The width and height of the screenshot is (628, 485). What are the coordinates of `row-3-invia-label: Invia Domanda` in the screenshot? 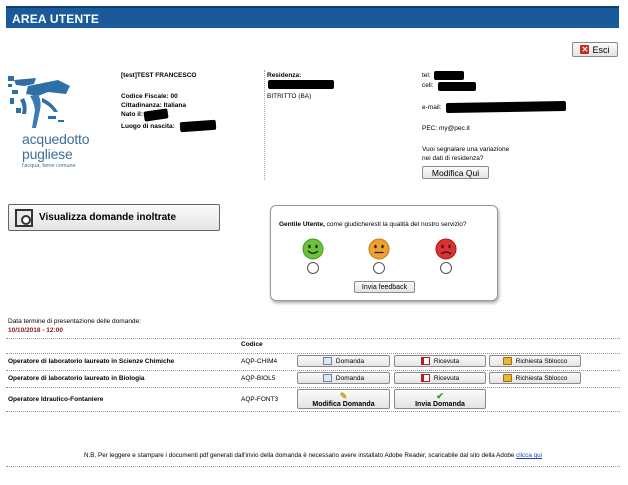 It's located at (440, 404).